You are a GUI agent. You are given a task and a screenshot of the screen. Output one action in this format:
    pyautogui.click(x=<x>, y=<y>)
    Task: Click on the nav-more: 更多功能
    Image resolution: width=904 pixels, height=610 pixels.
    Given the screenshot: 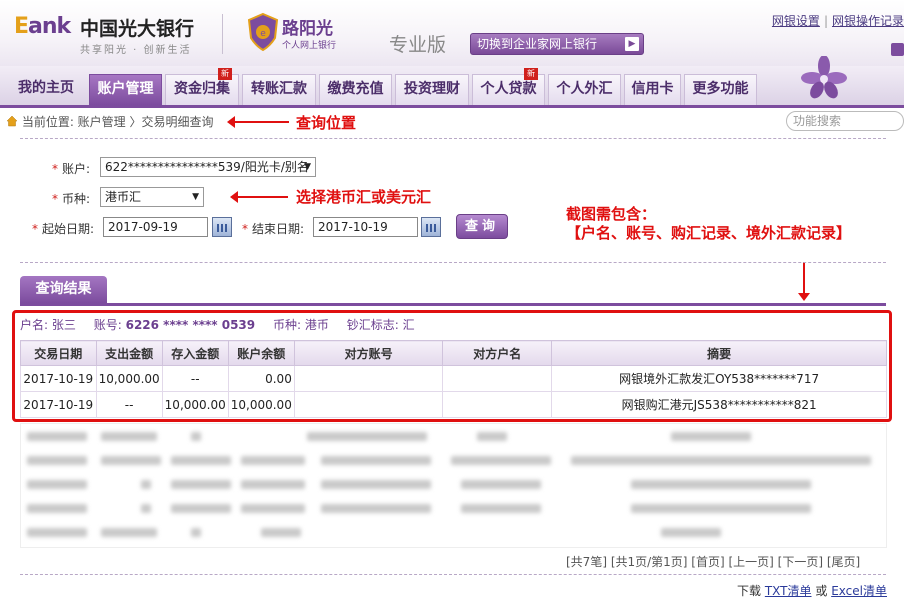 What is the action you would take?
    pyautogui.click(x=720, y=89)
    